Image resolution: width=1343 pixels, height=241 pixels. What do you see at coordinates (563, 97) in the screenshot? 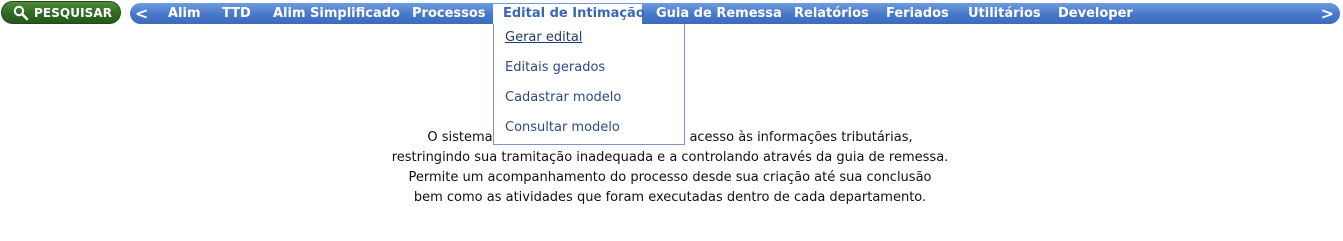
I see `dropdown-item-cadastrar-modelo: Cadastrar modelo` at bounding box center [563, 97].